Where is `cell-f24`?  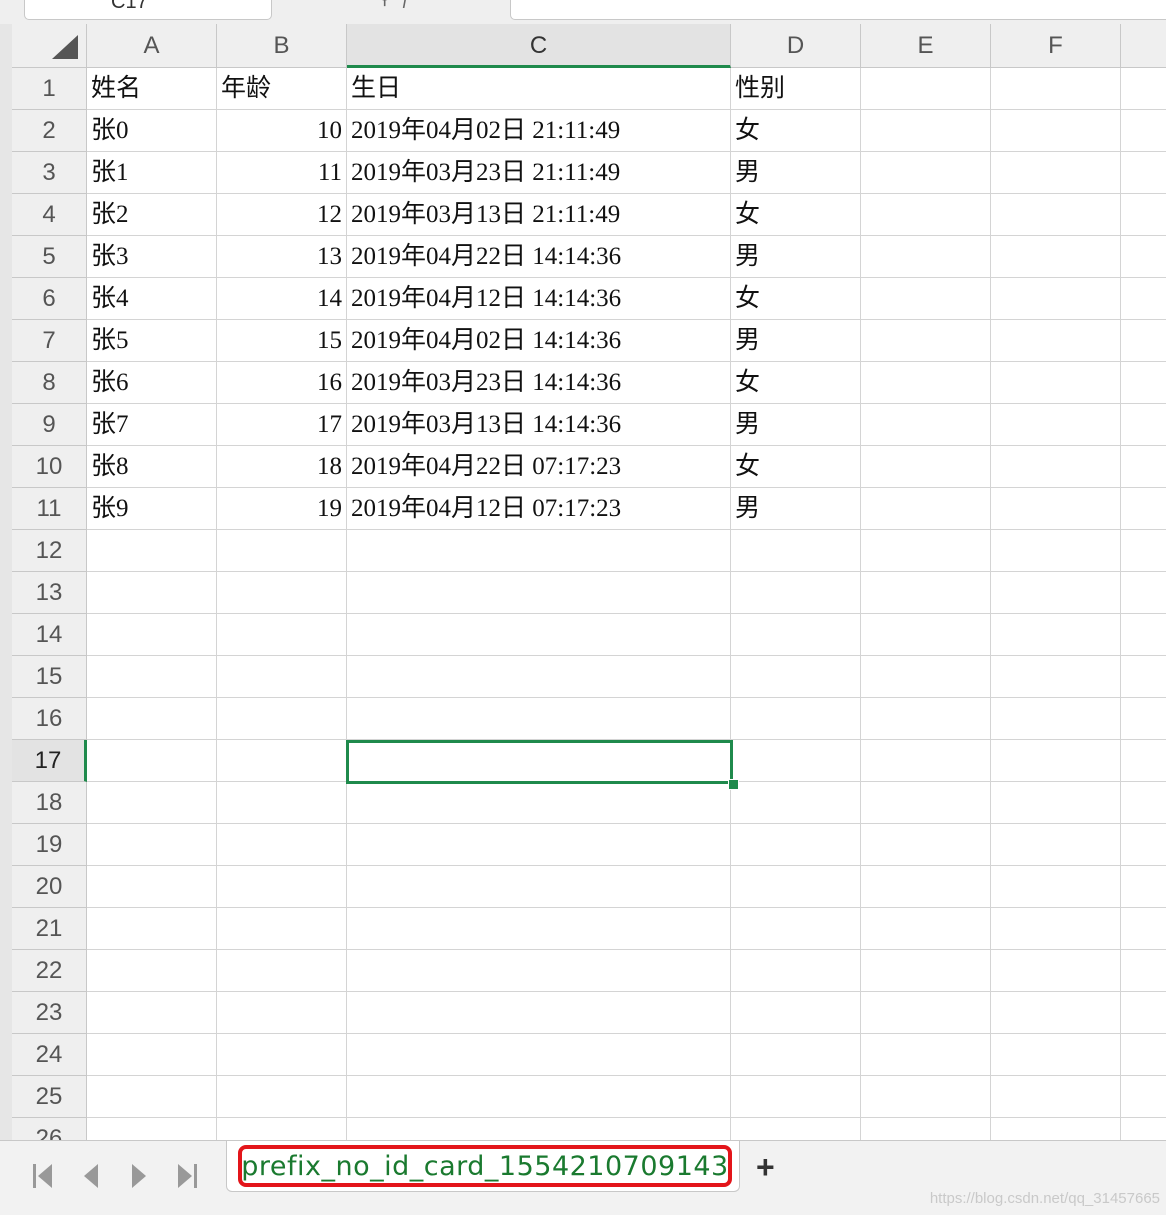
cell-f24 is located at coordinates (1056, 1055).